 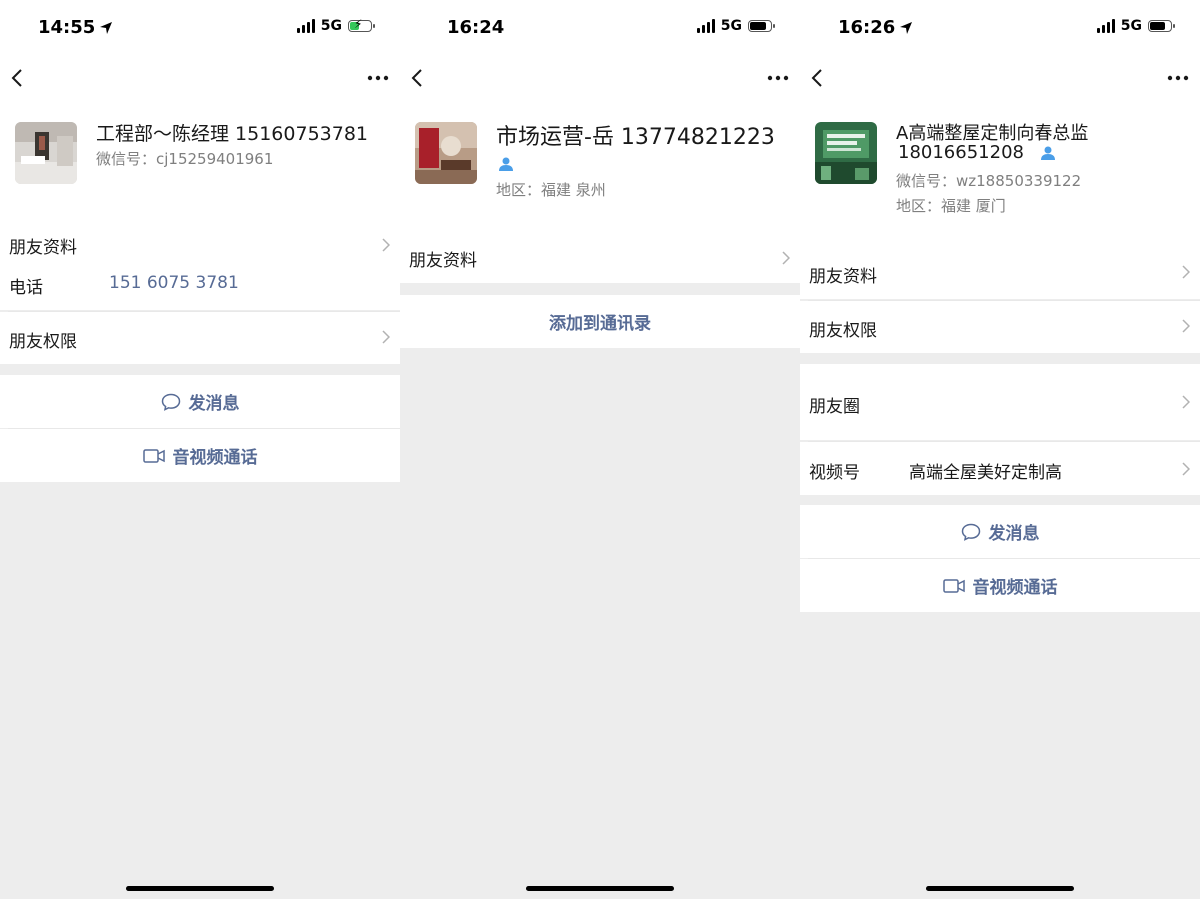 What do you see at coordinates (1000, 28) in the screenshot?
I see `status-bar: 16:26 5G` at bounding box center [1000, 28].